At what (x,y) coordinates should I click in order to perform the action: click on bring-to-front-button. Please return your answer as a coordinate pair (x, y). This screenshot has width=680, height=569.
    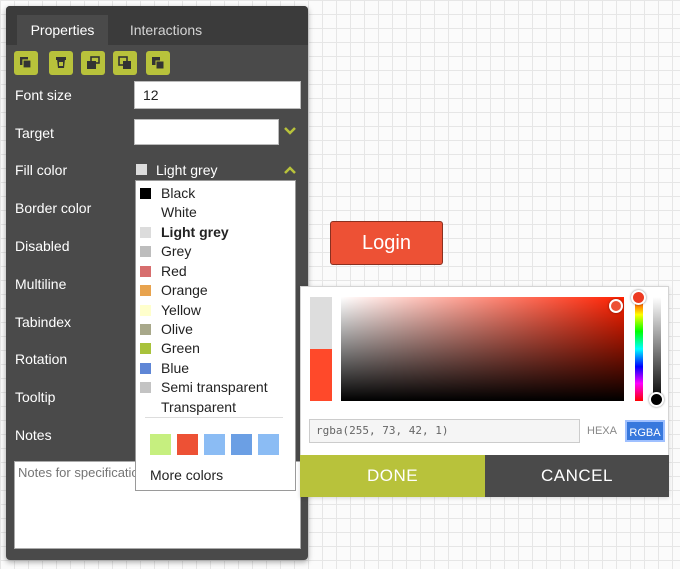
    Looking at the image, I should click on (26, 63).